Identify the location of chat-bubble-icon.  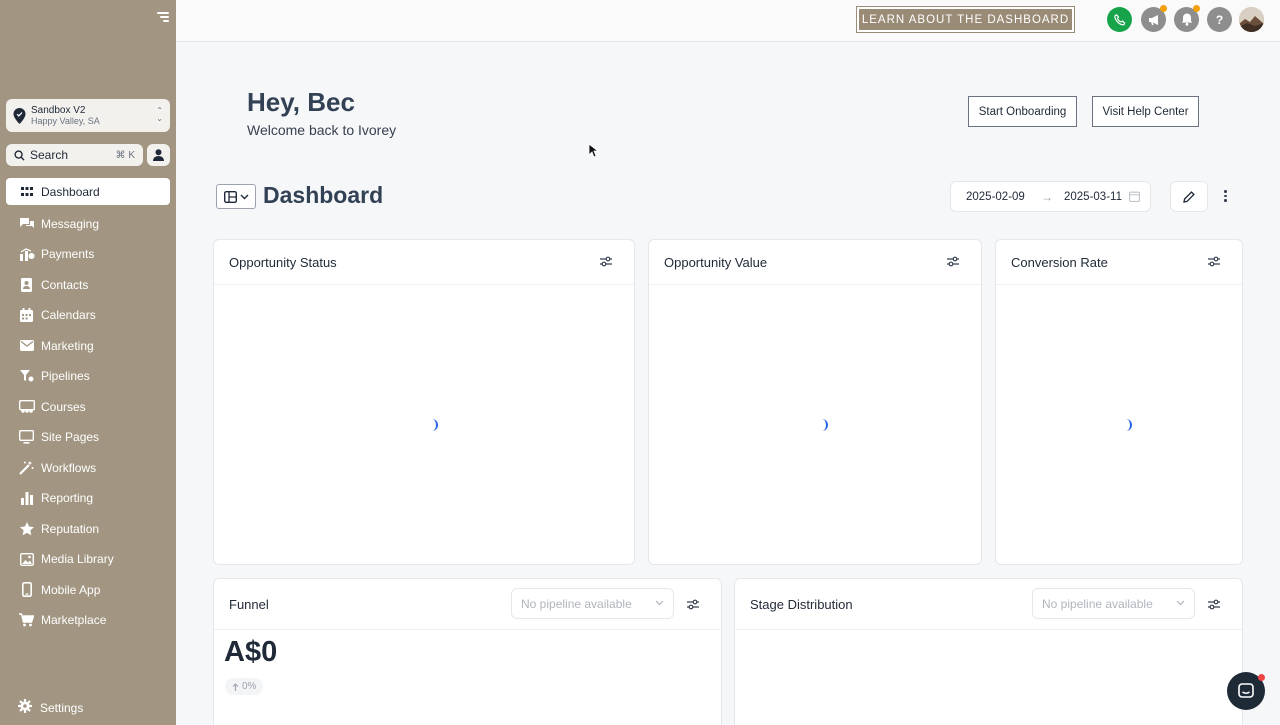
(1246, 690).